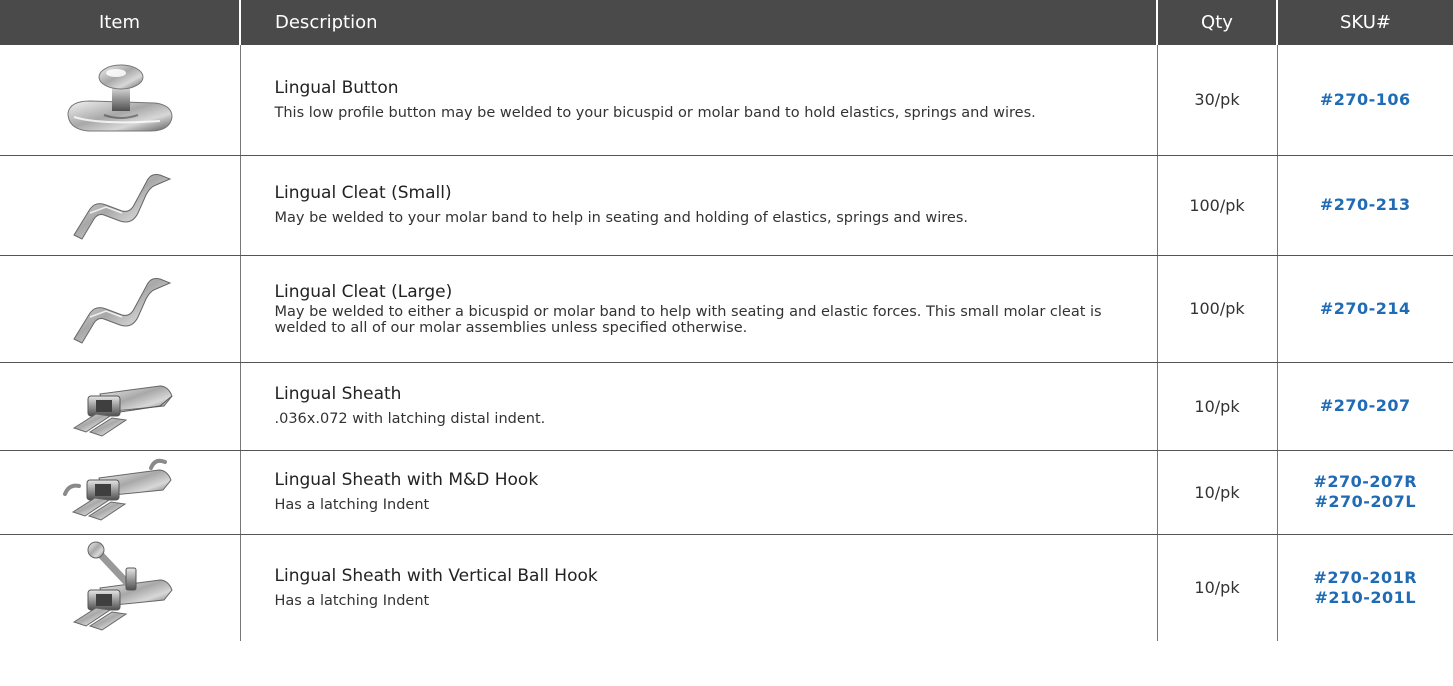  I want to click on sku-value: #270-207, so click(1365, 405).